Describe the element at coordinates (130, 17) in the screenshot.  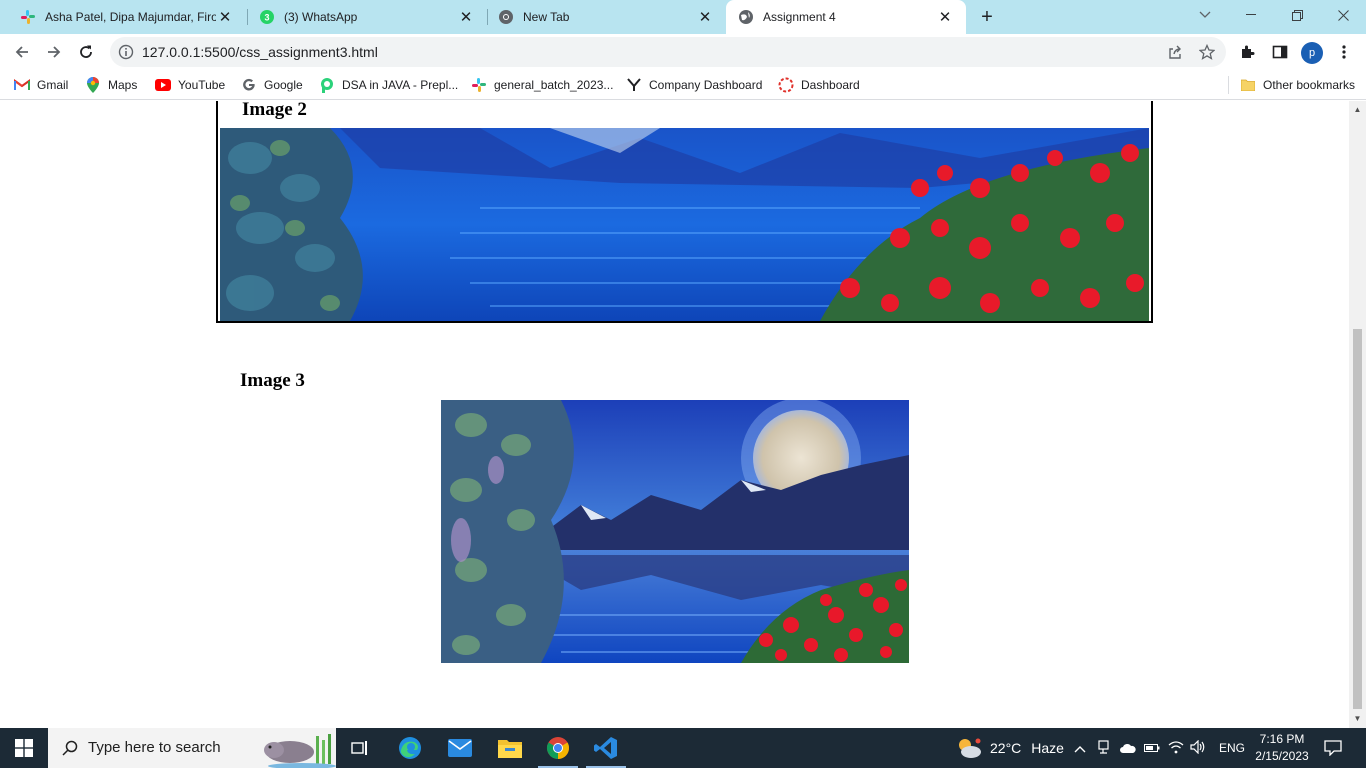
I see `tab-title: Asha Patel, Dipa Majumdar, Firoj` at that location.